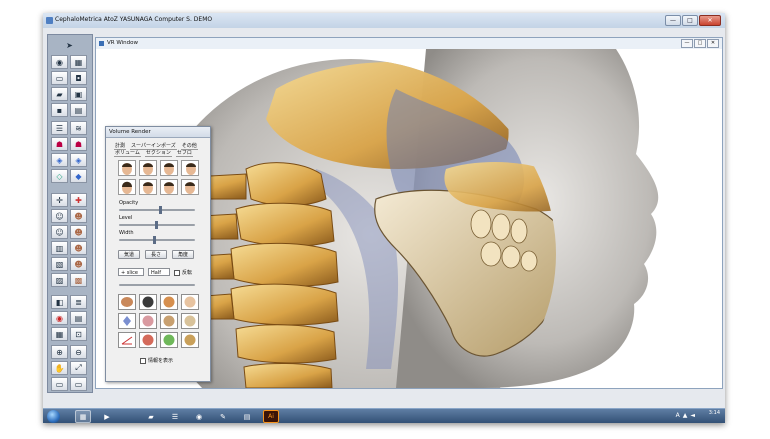 This screenshot has height=439, width=770. Describe the element at coordinates (59, 144) in the screenshot. I see `skull-view-icon: ☗` at that location.